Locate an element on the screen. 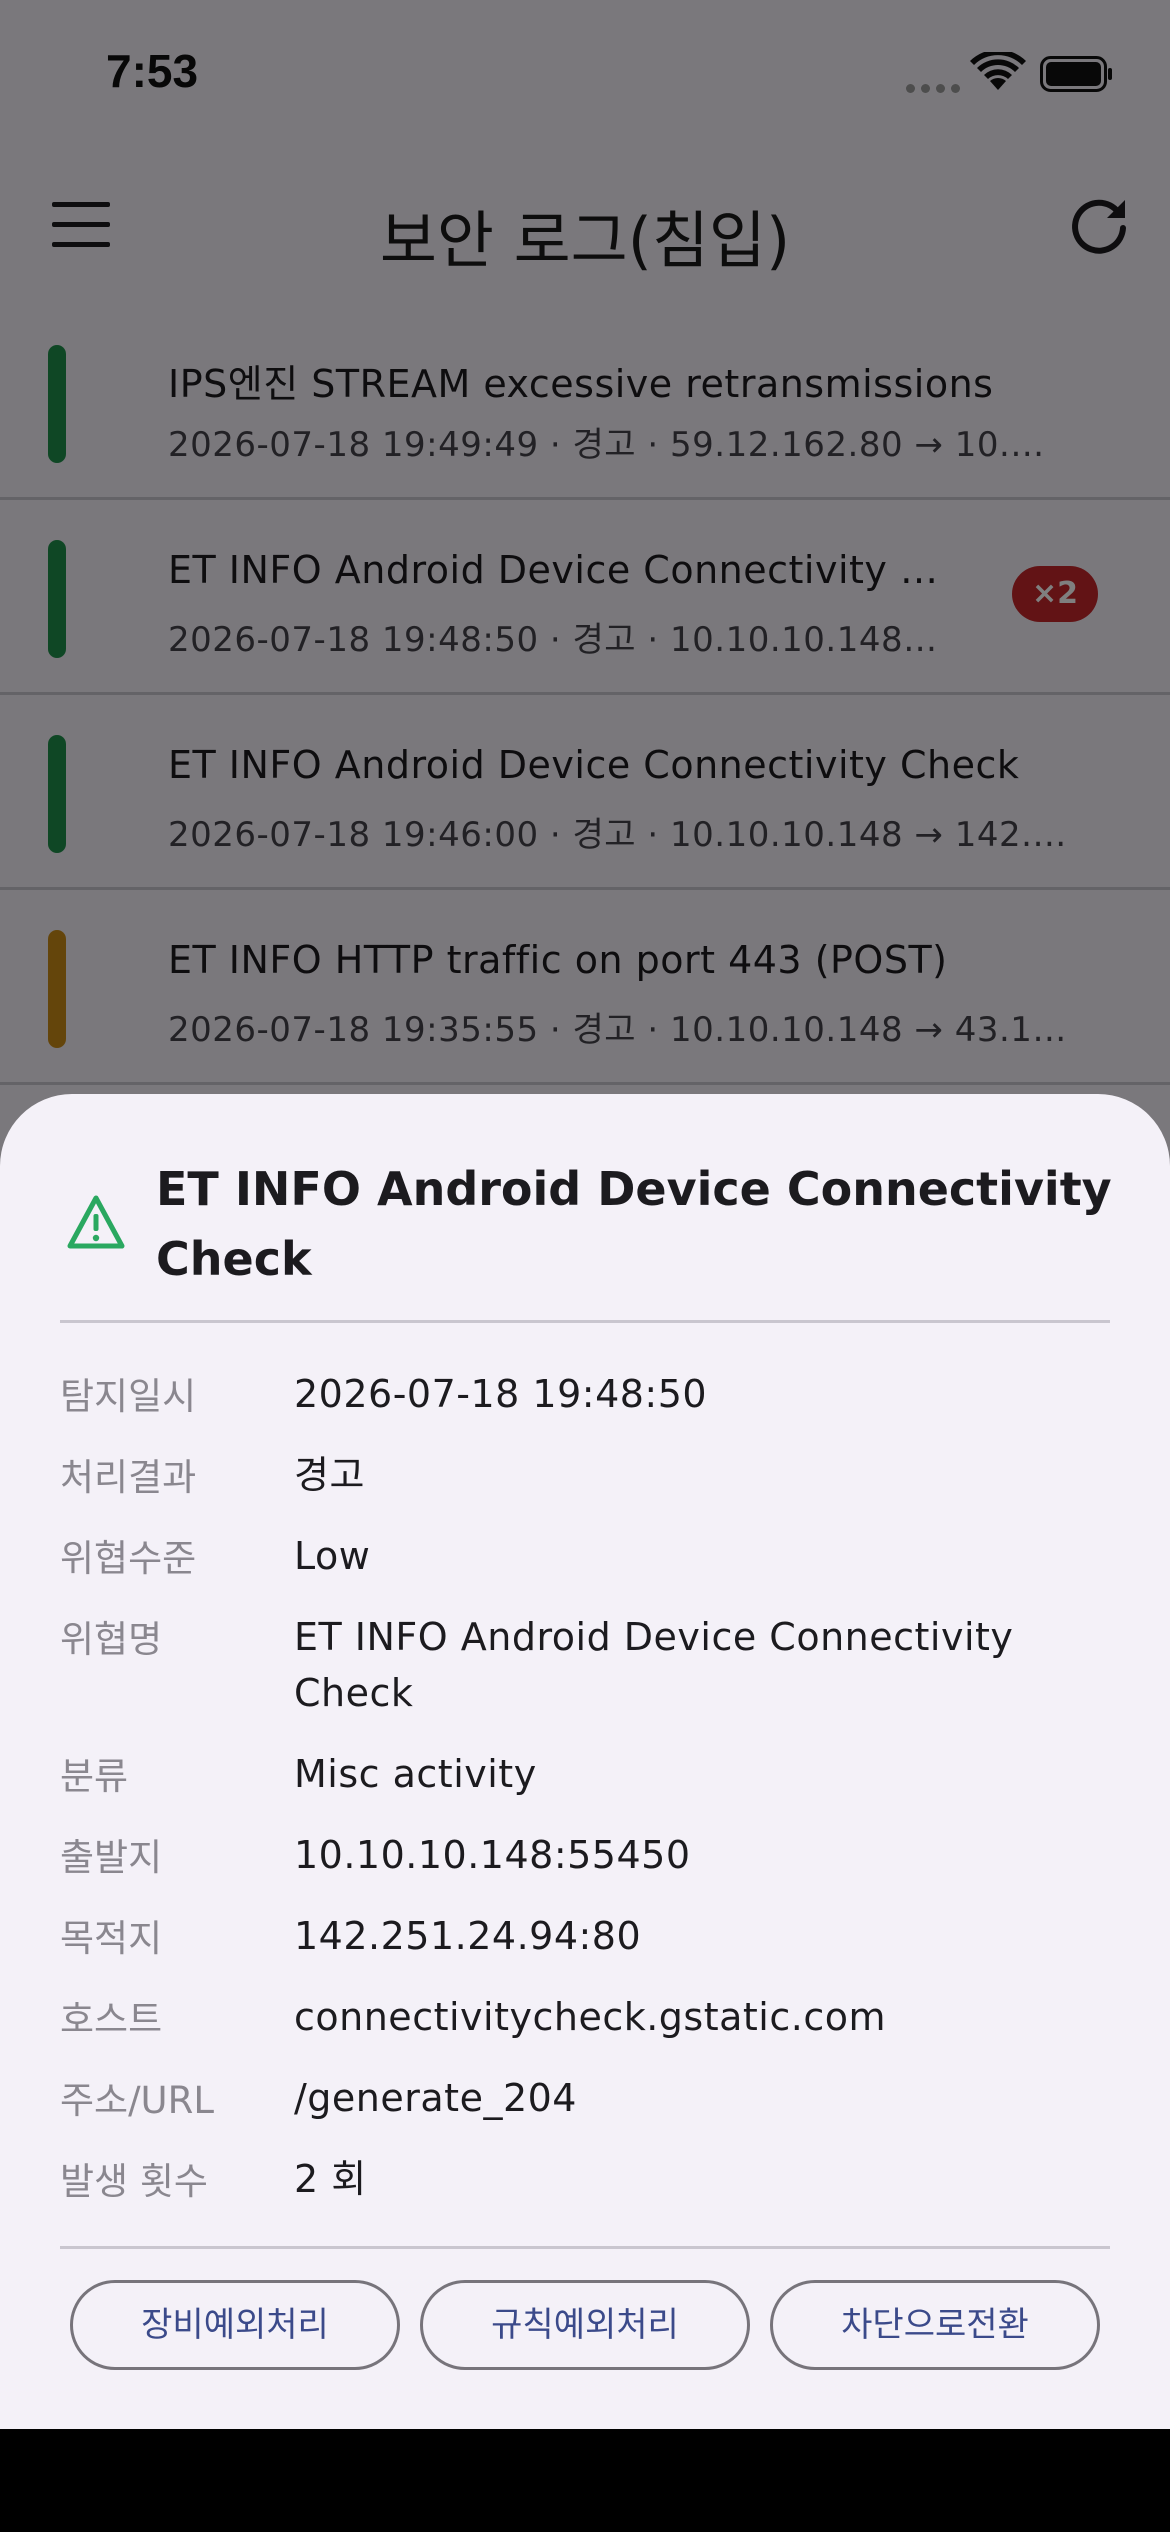  detail-value: Low is located at coordinates (332, 1556).